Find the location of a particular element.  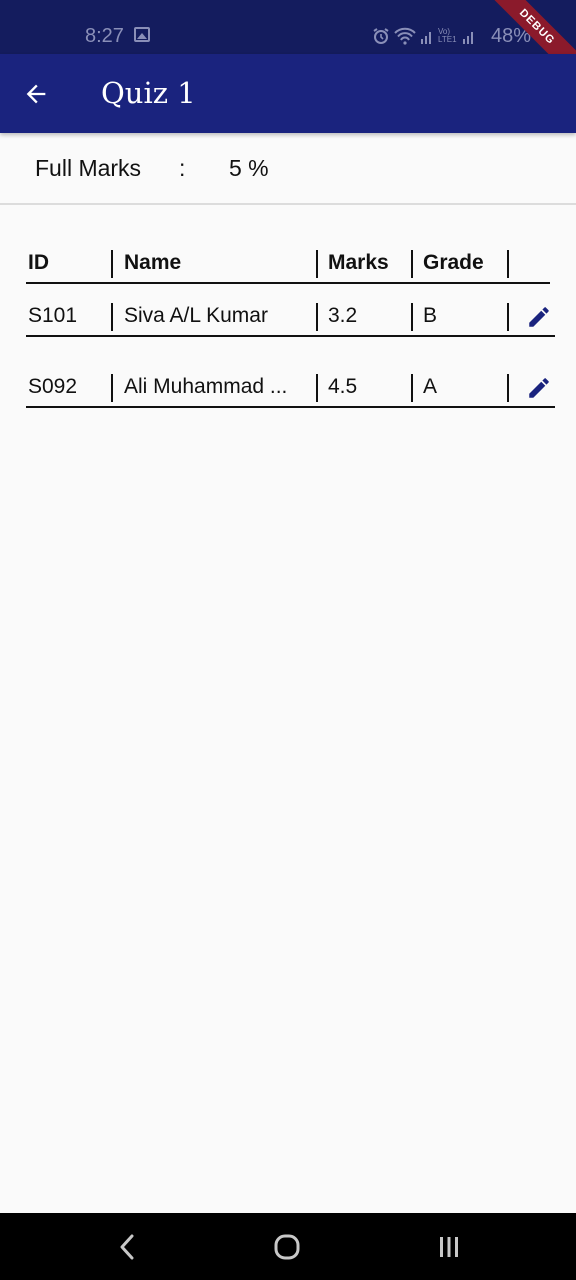

back-button is located at coordinates (36, 94).